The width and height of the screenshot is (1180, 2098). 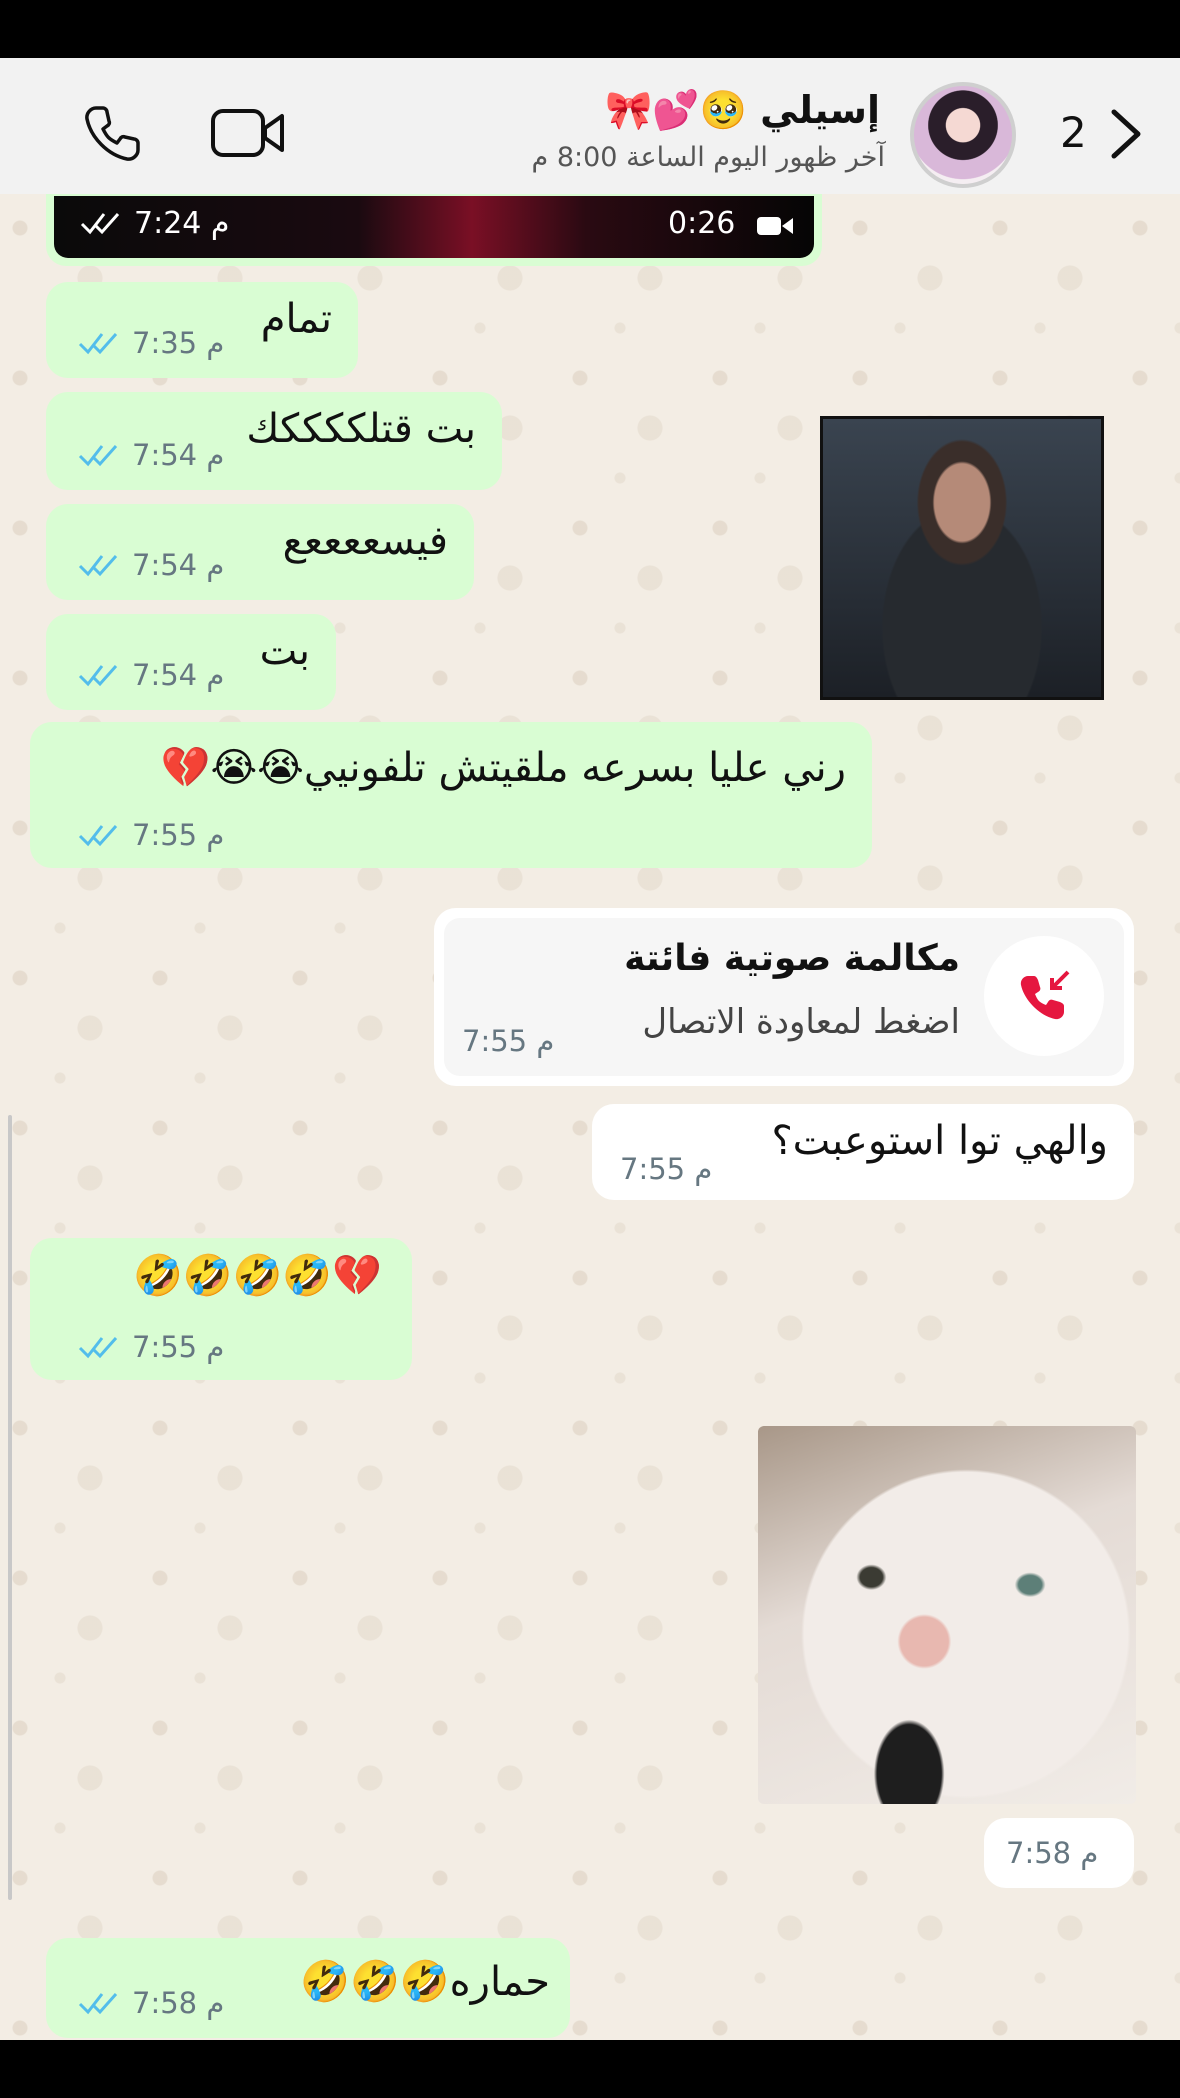 What do you see at coordinates (708, 157) in the screenshot?
I see `last-seen-status: آخر ظهور اليوم الساعة 8:00 م` at bounding box center [708, 157].